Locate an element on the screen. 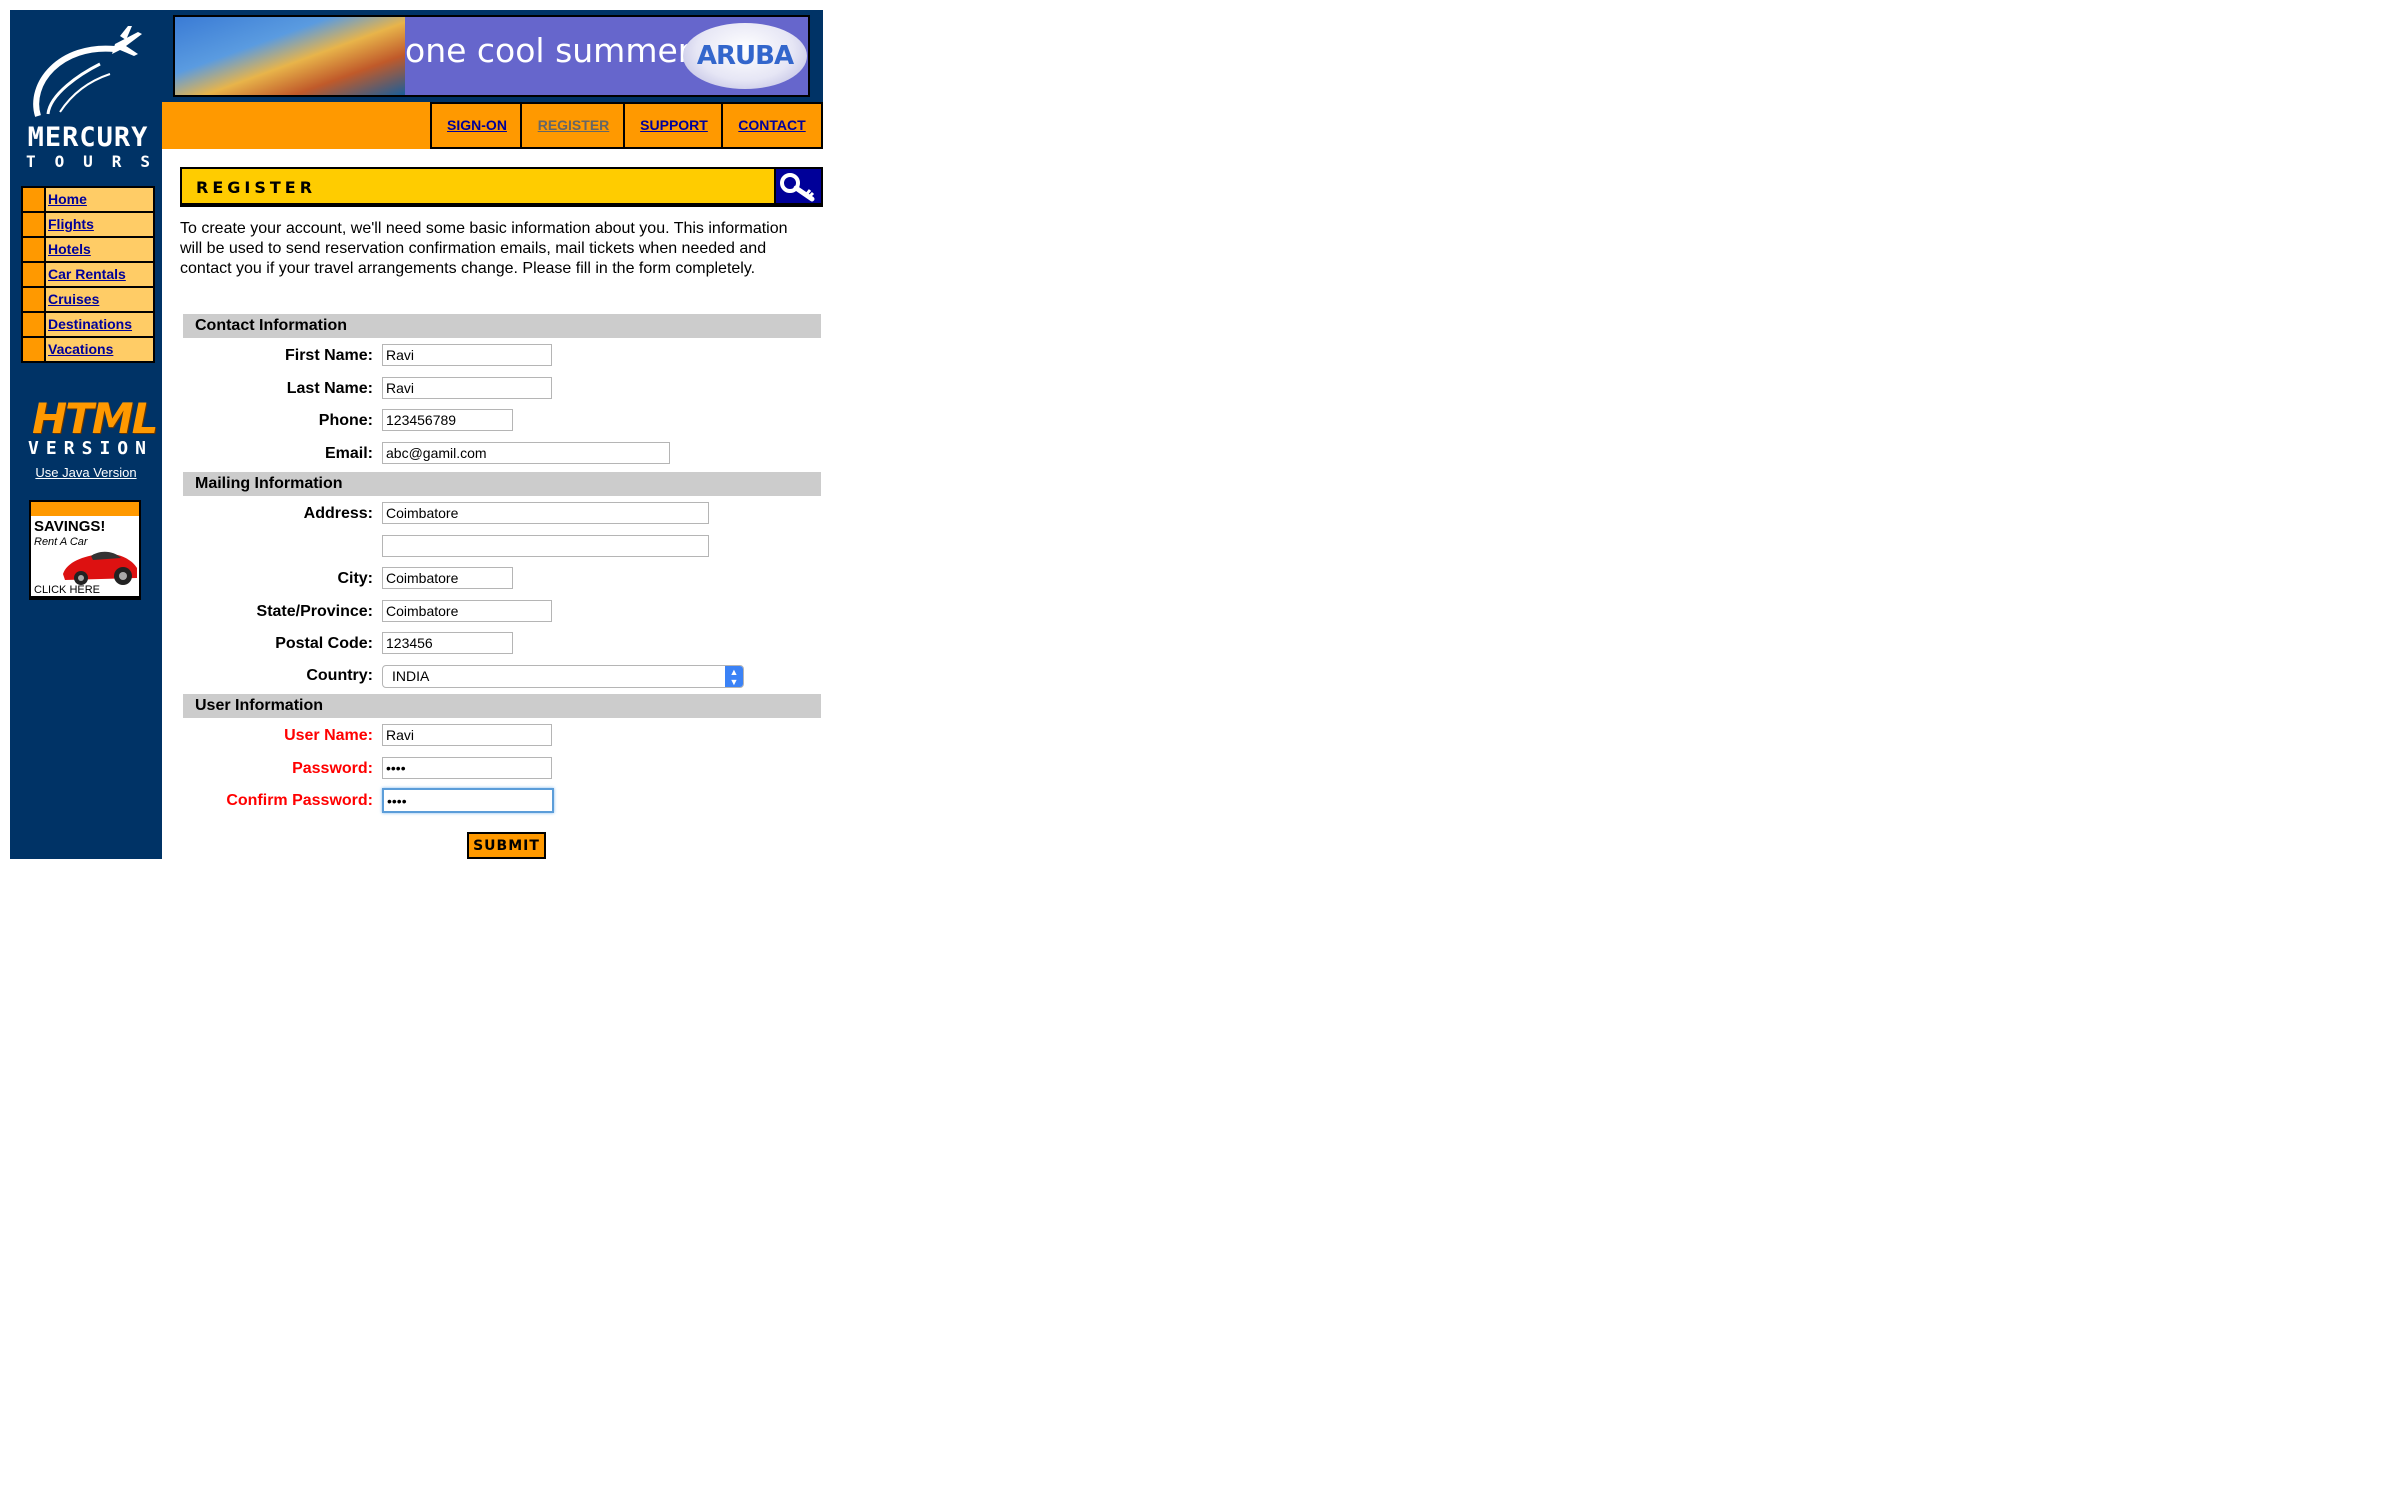  savings-ad: SAVINGS! Rent A Car CLICK HERE is located at coordinates (85, 550).